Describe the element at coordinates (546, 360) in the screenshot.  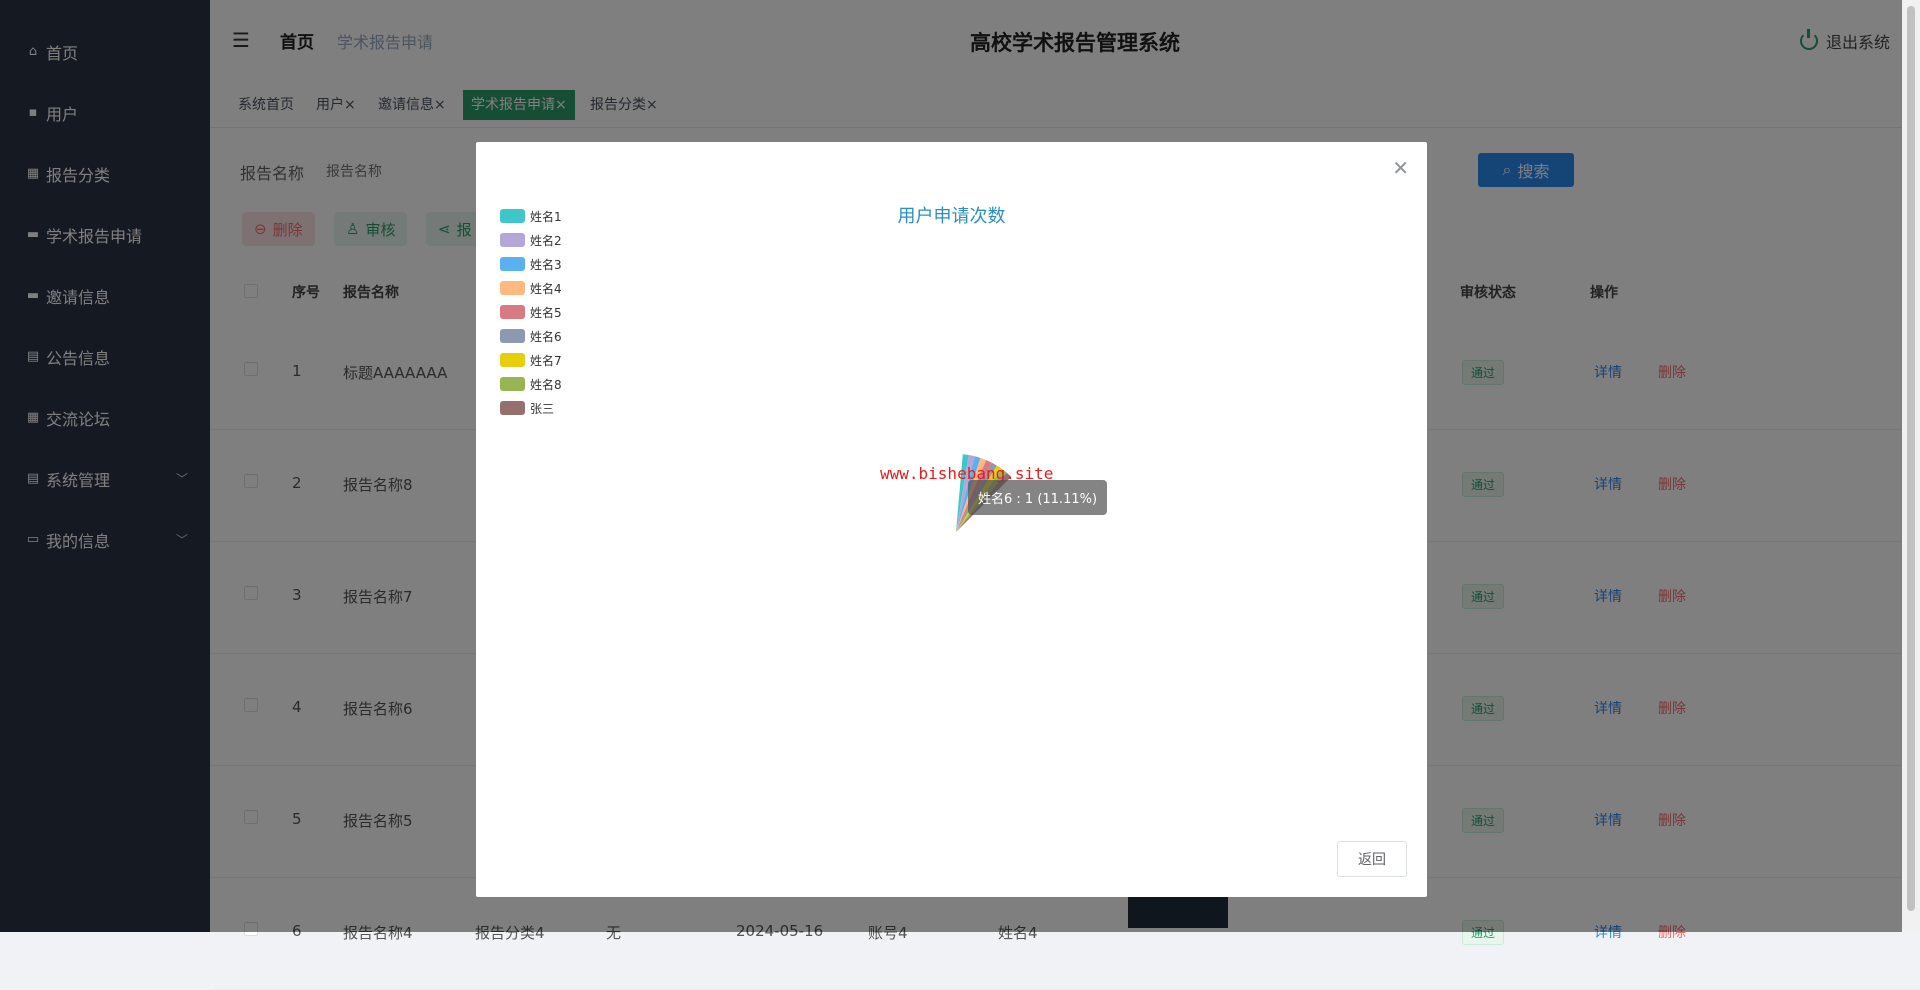
I see `legend-label: 姓名7` at that location.